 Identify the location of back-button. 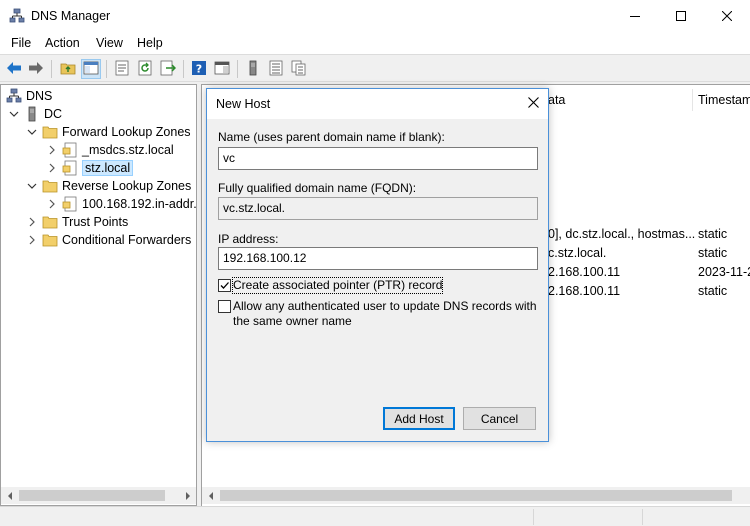
(14, 69).